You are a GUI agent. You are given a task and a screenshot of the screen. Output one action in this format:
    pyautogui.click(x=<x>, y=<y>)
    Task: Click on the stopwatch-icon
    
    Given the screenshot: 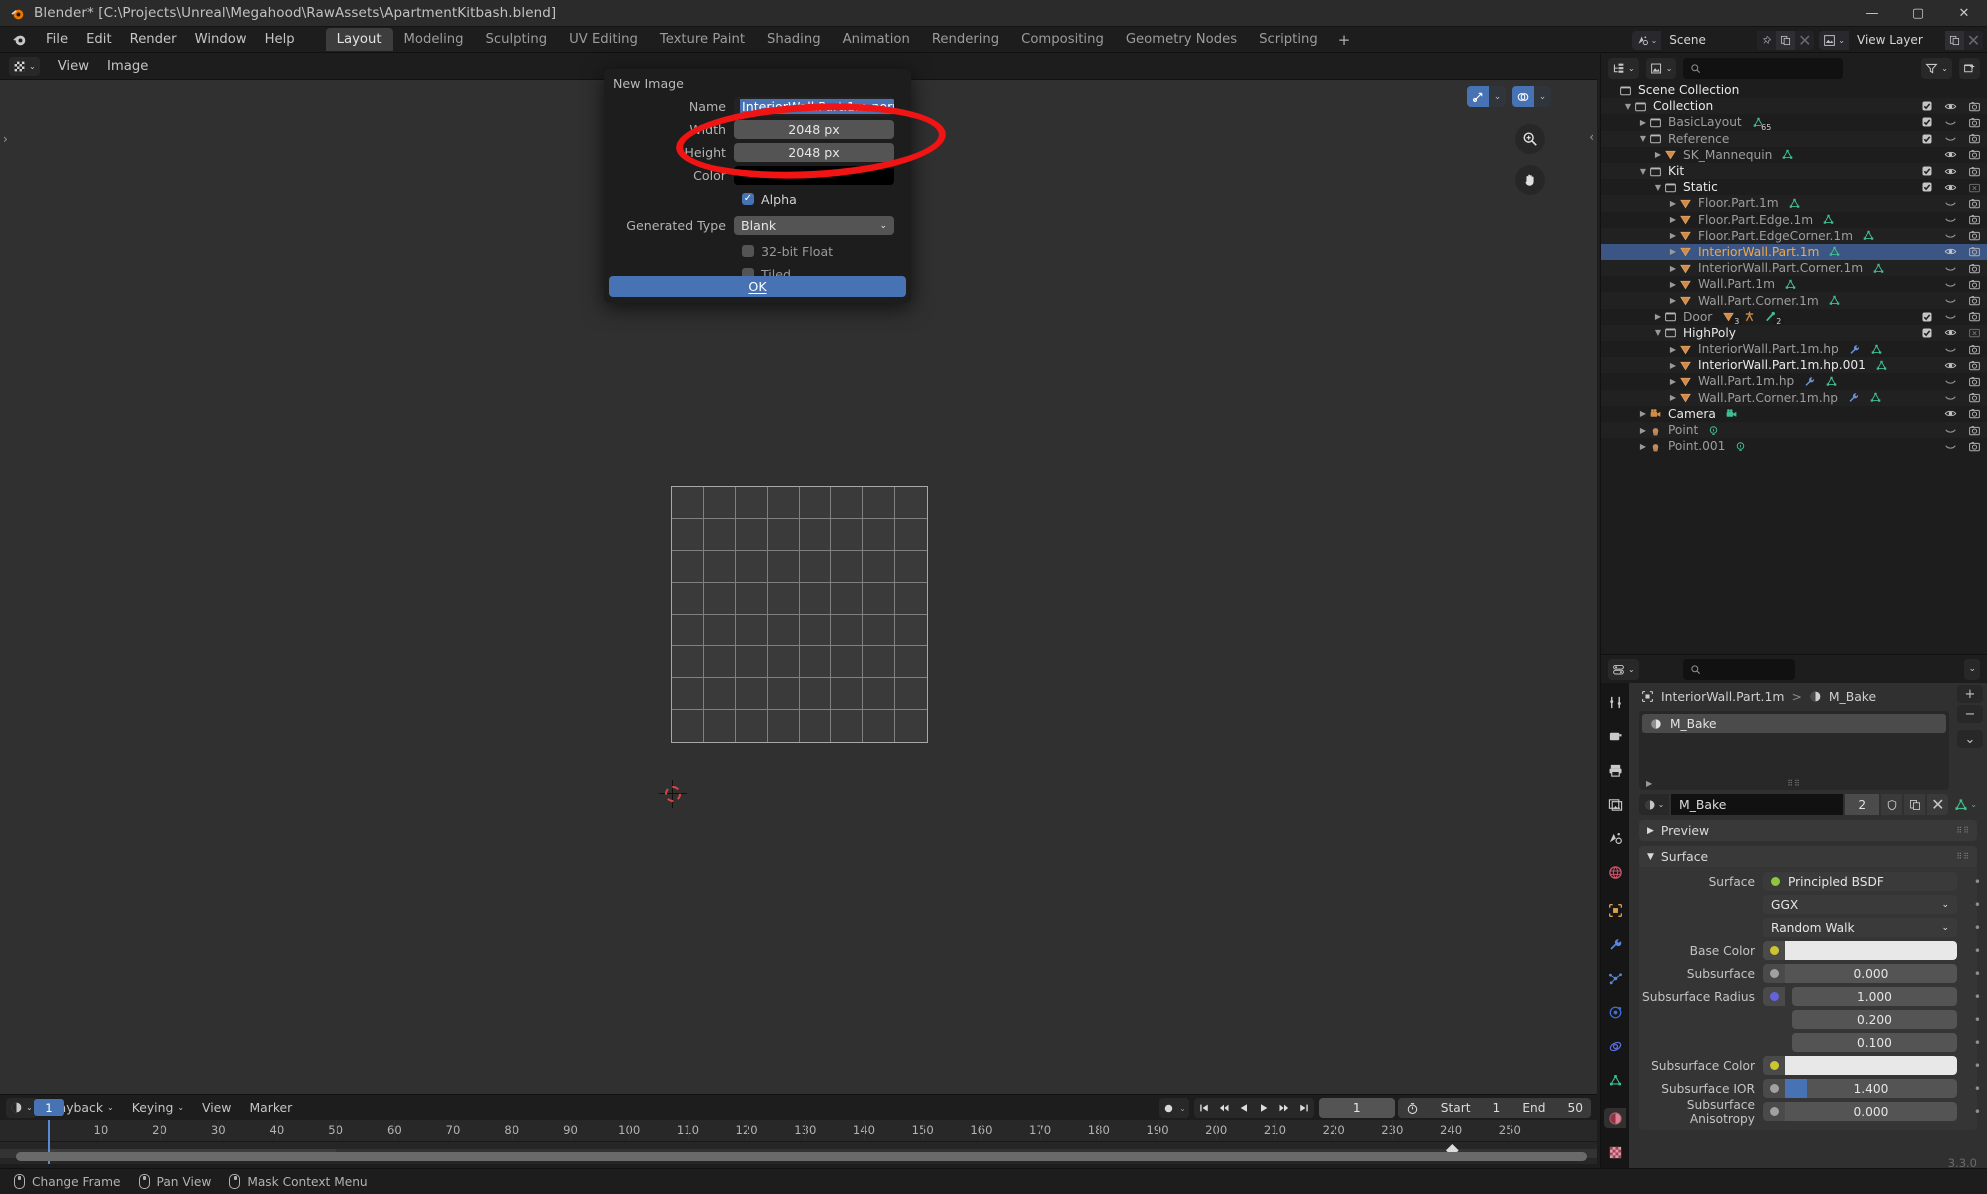 What is the action you would take?
    pyautogui.click(x=1412, y=1108)
    